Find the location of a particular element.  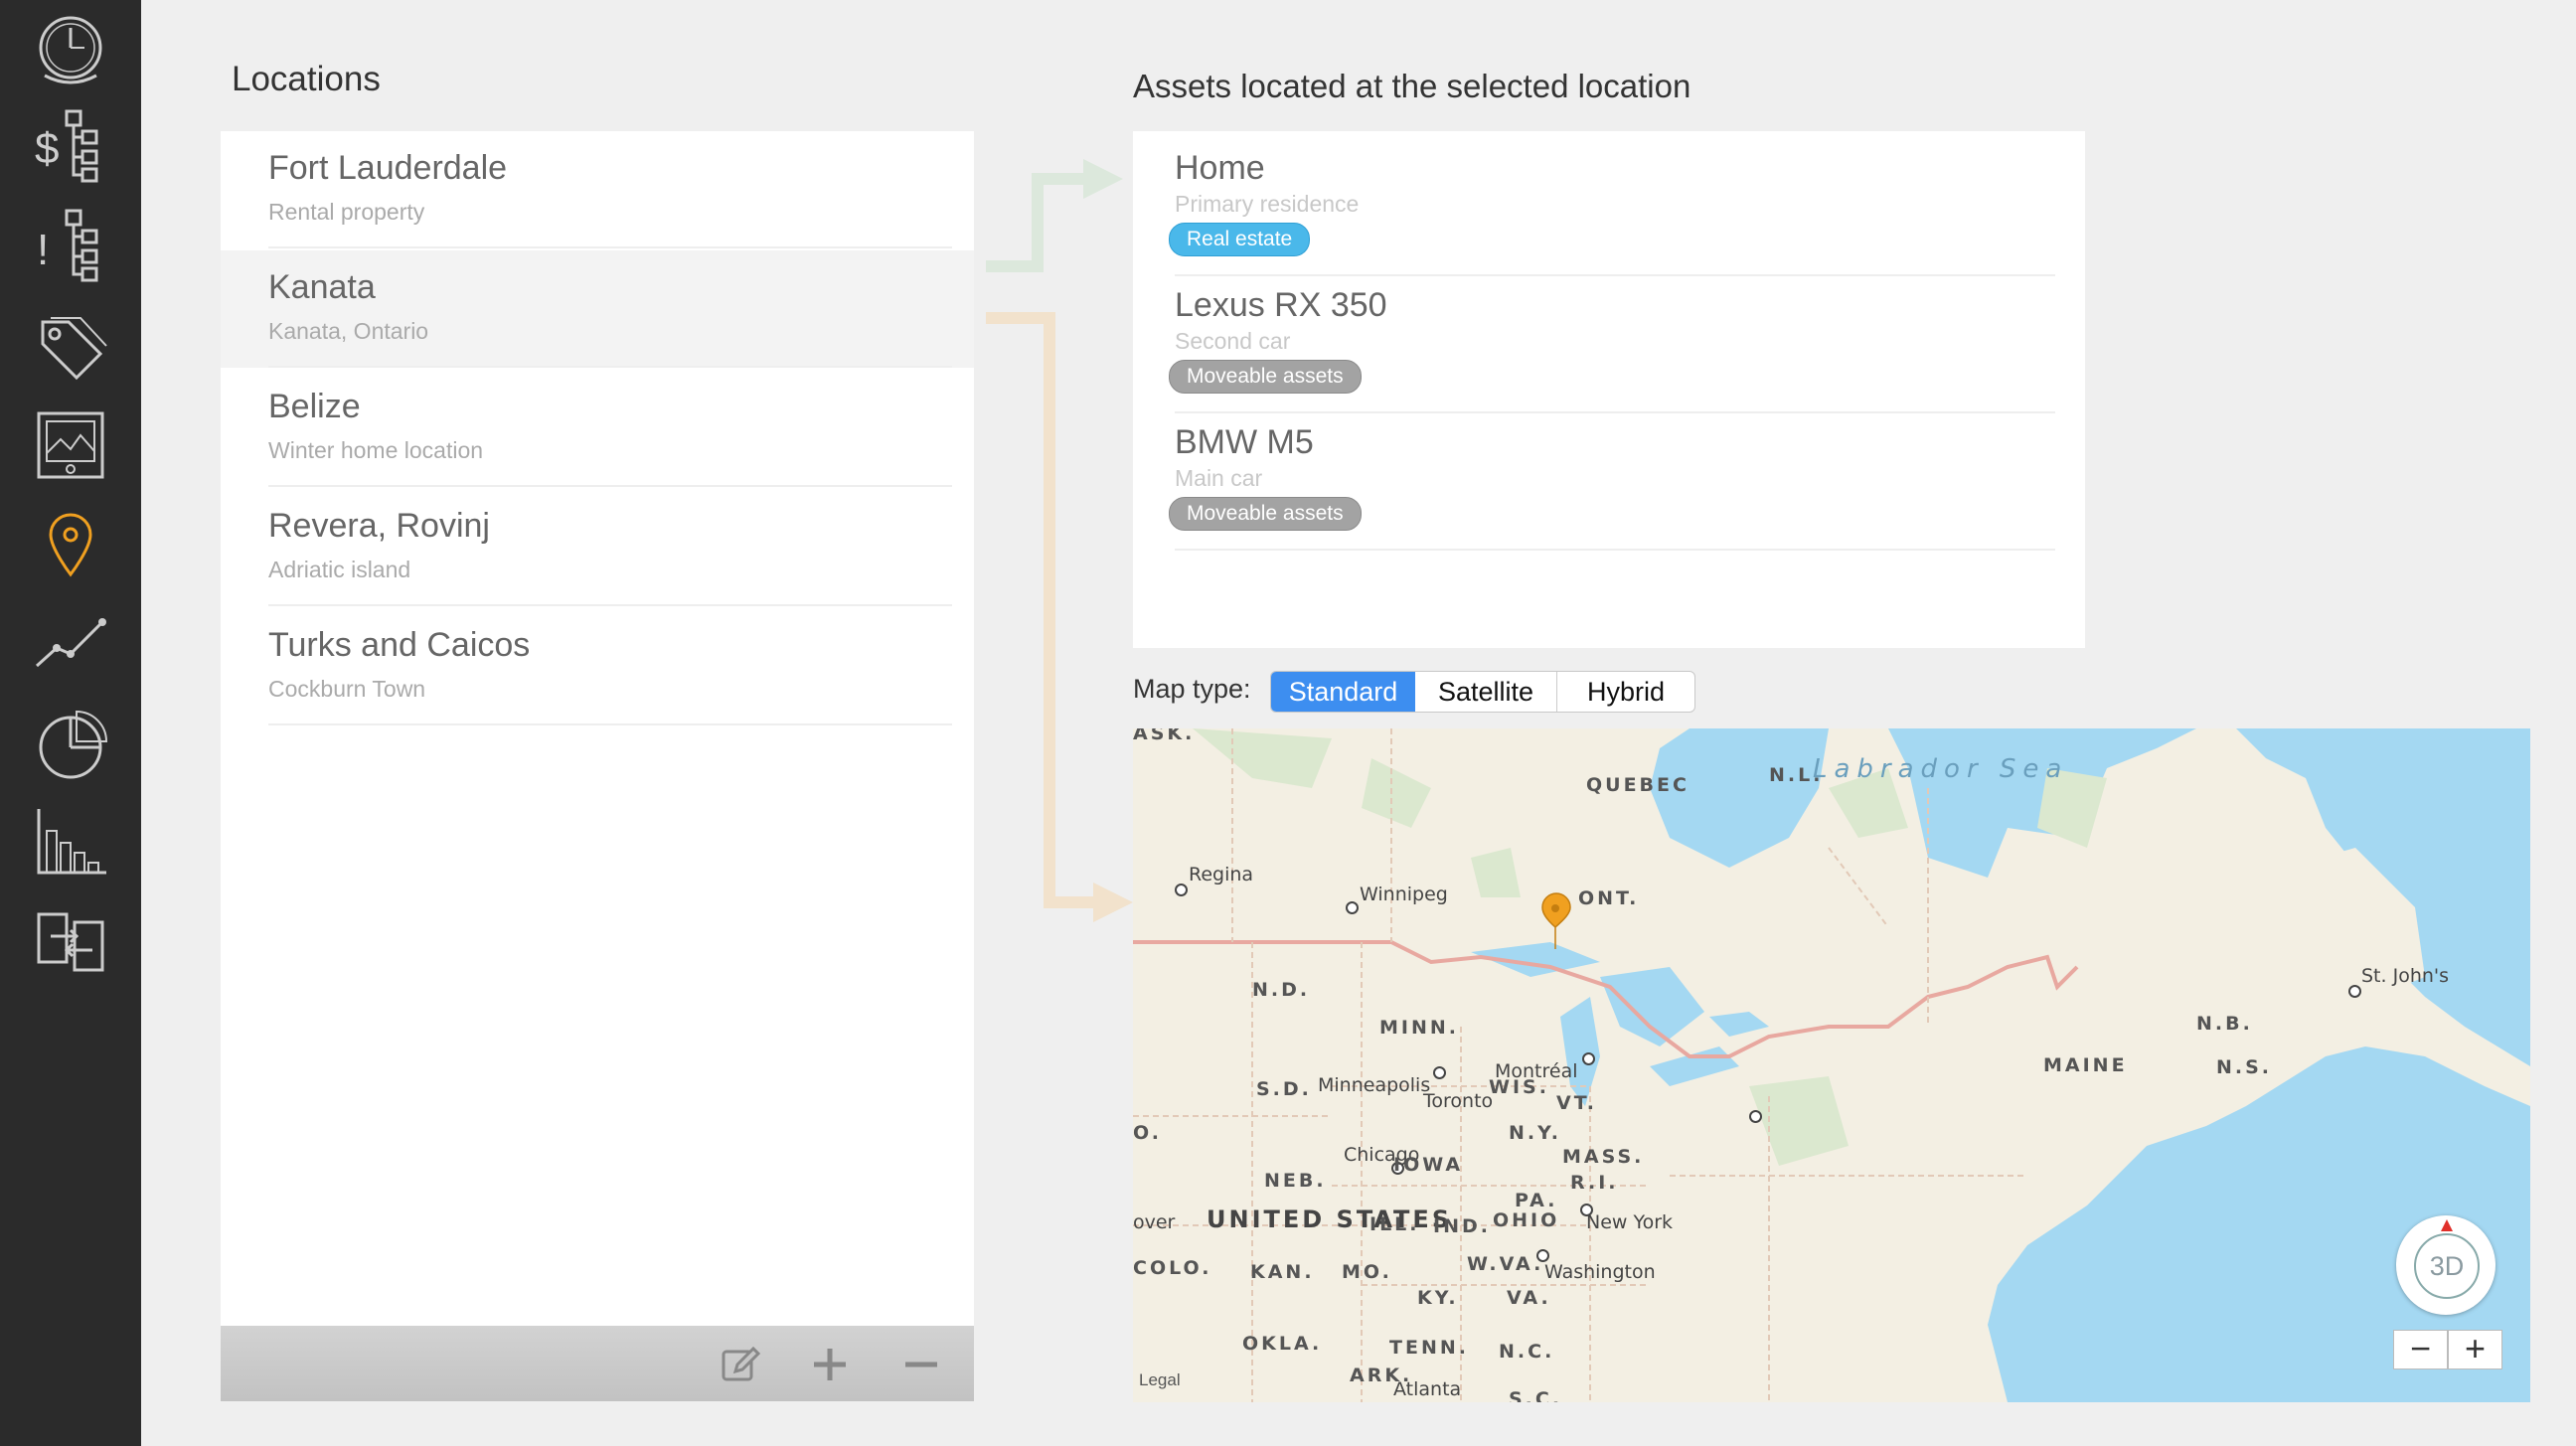

map-label: over is located at coordinates (1154, 1222).